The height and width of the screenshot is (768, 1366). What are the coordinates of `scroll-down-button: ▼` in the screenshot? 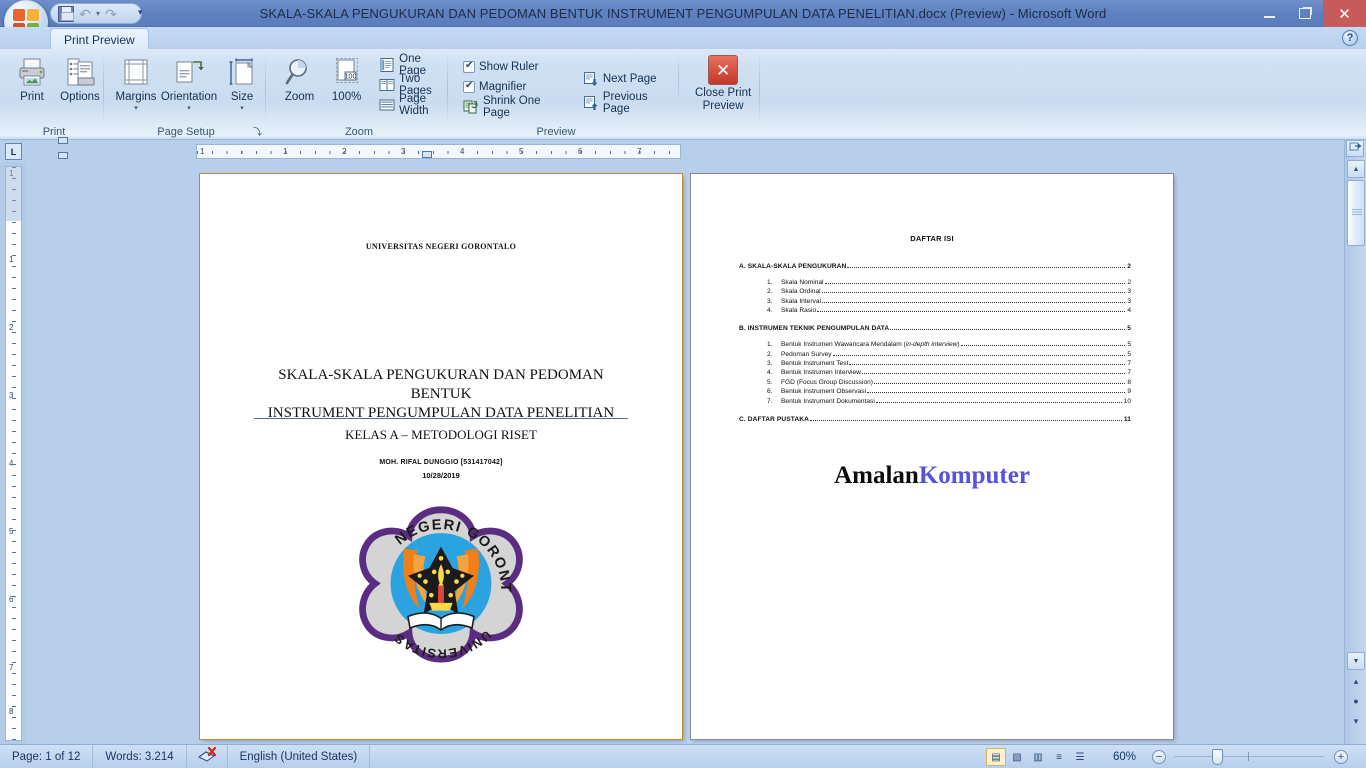 It's located at (1356, 661).